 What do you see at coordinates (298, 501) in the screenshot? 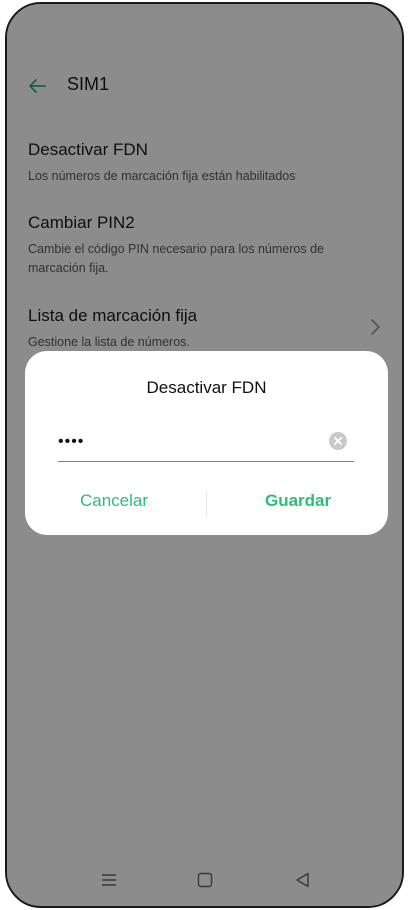
I see `save-button: Guardar` at bounding box center [298, 501].